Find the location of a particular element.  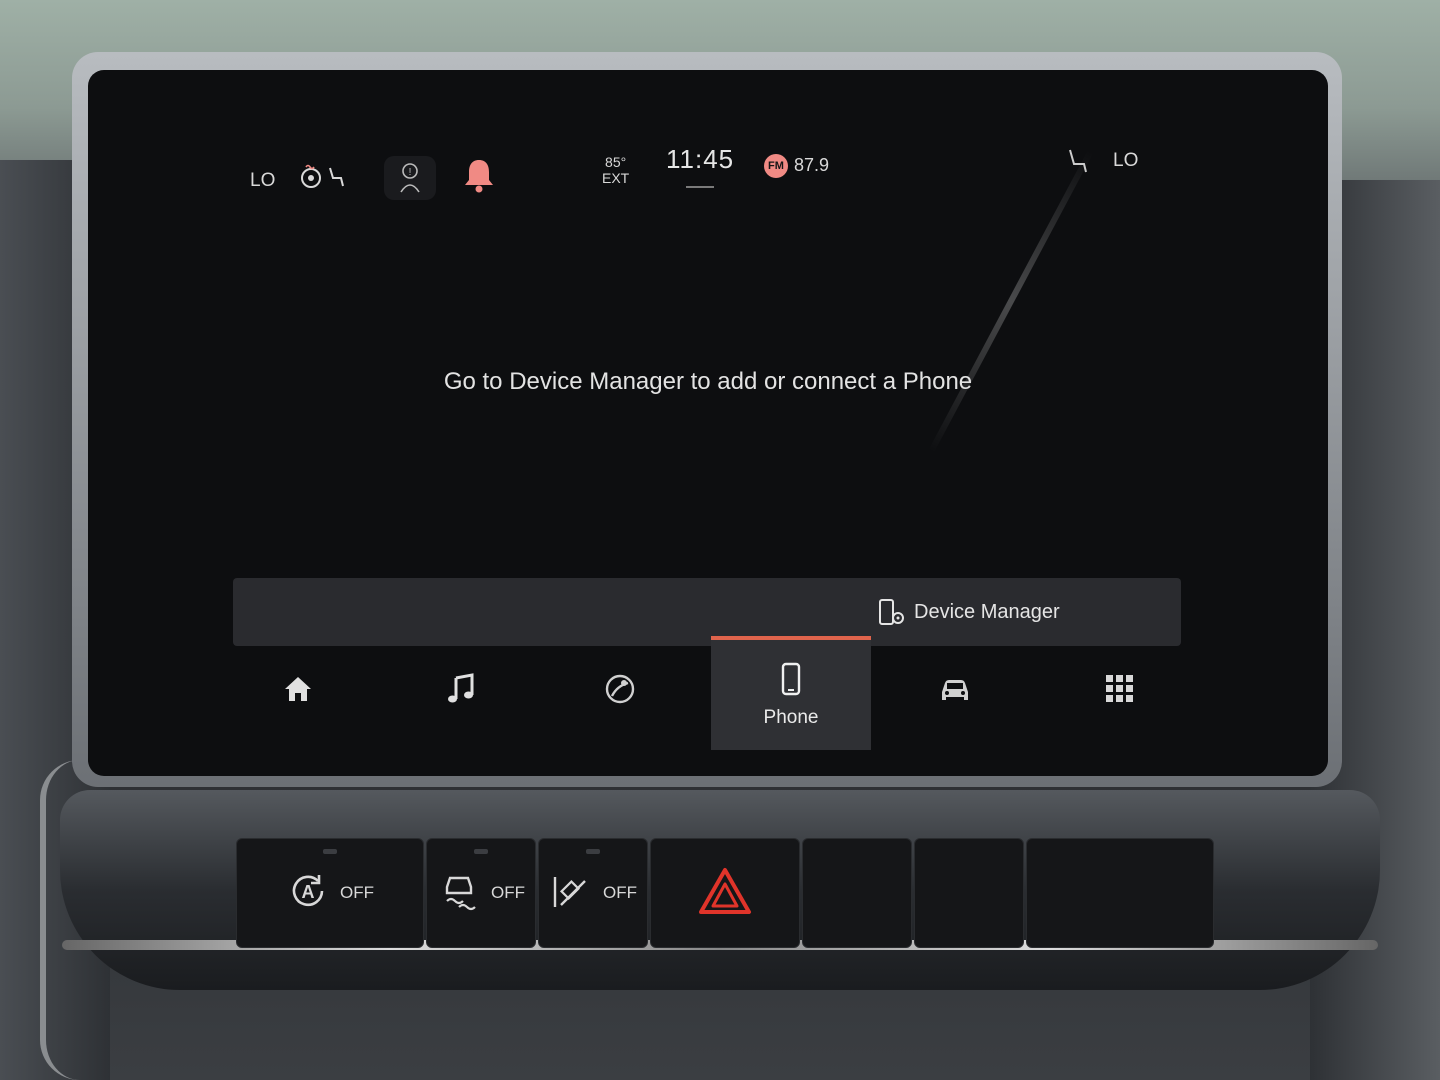

apps-grid-icon is located at coordinates (1120, 691).